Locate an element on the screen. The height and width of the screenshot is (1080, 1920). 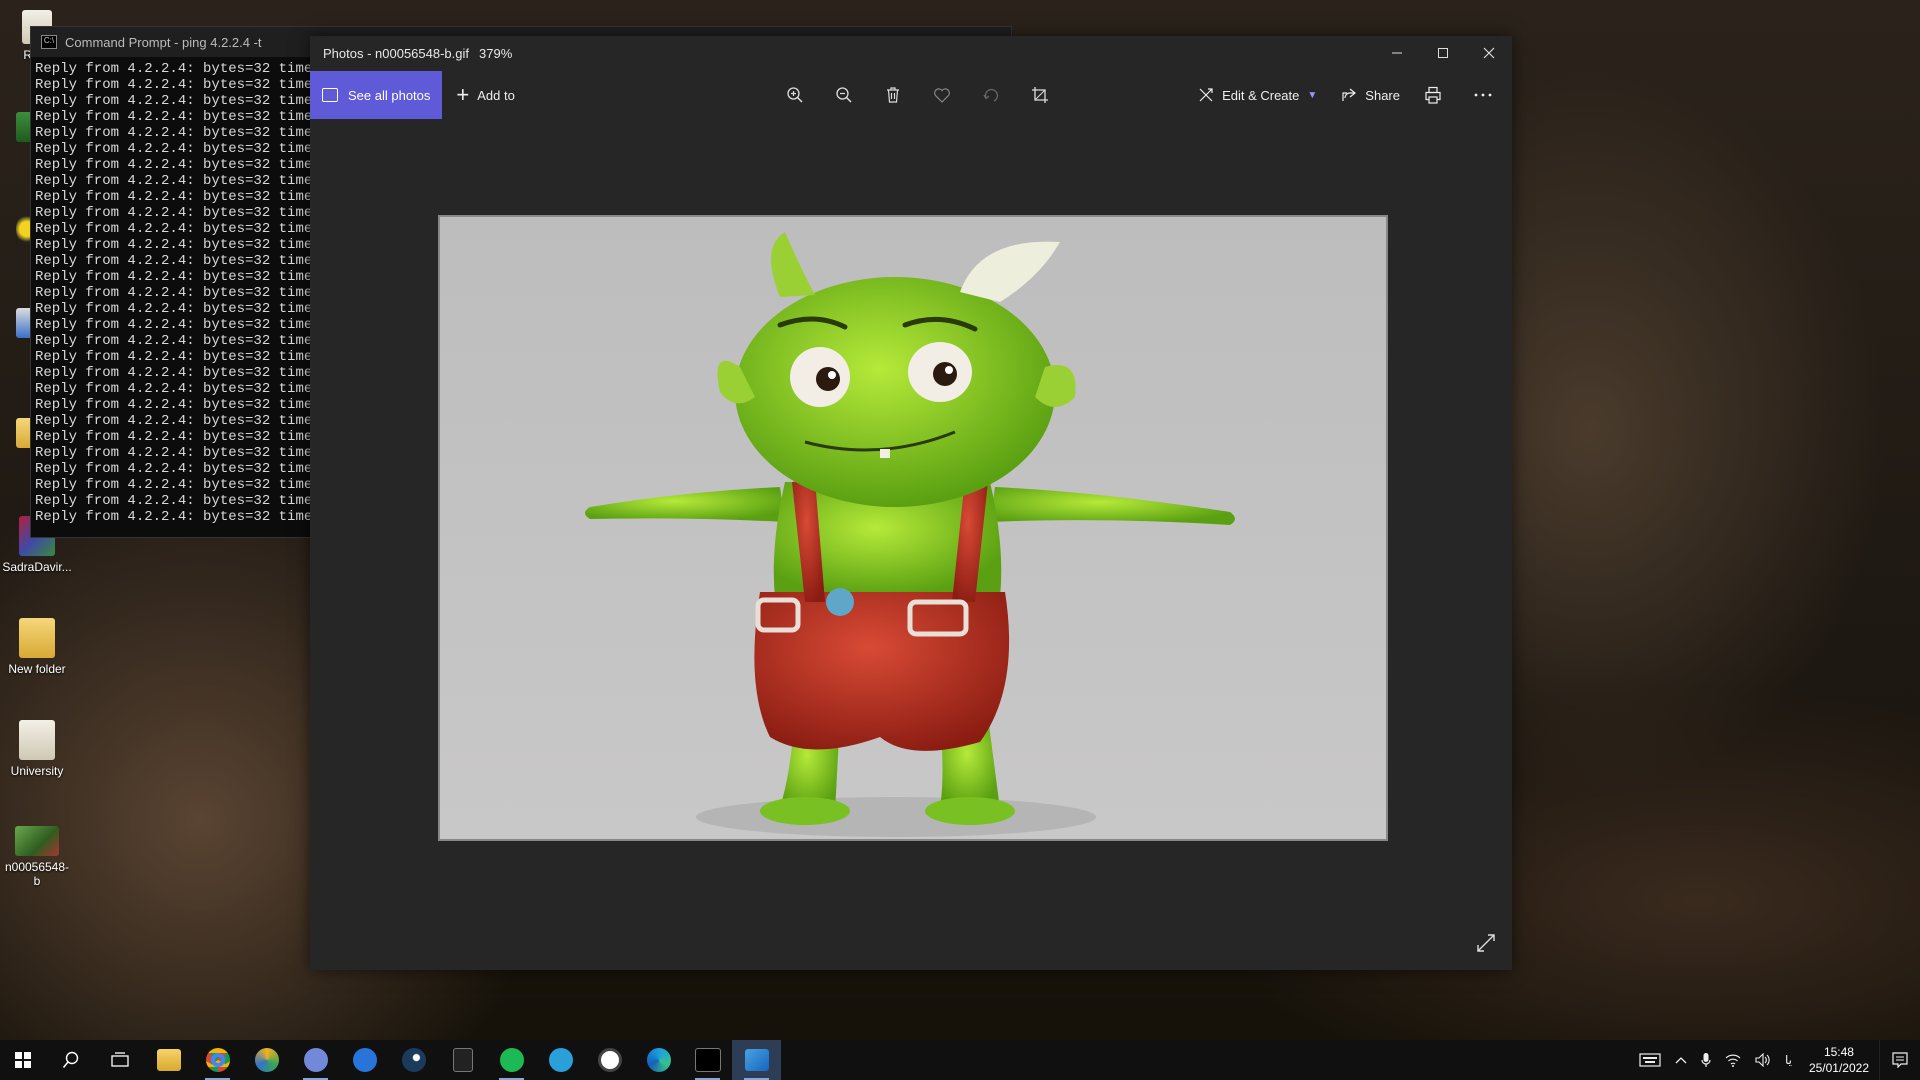
system-tray: یا 15:48 25/01/2022 is located at coordinates (1776, 1060).